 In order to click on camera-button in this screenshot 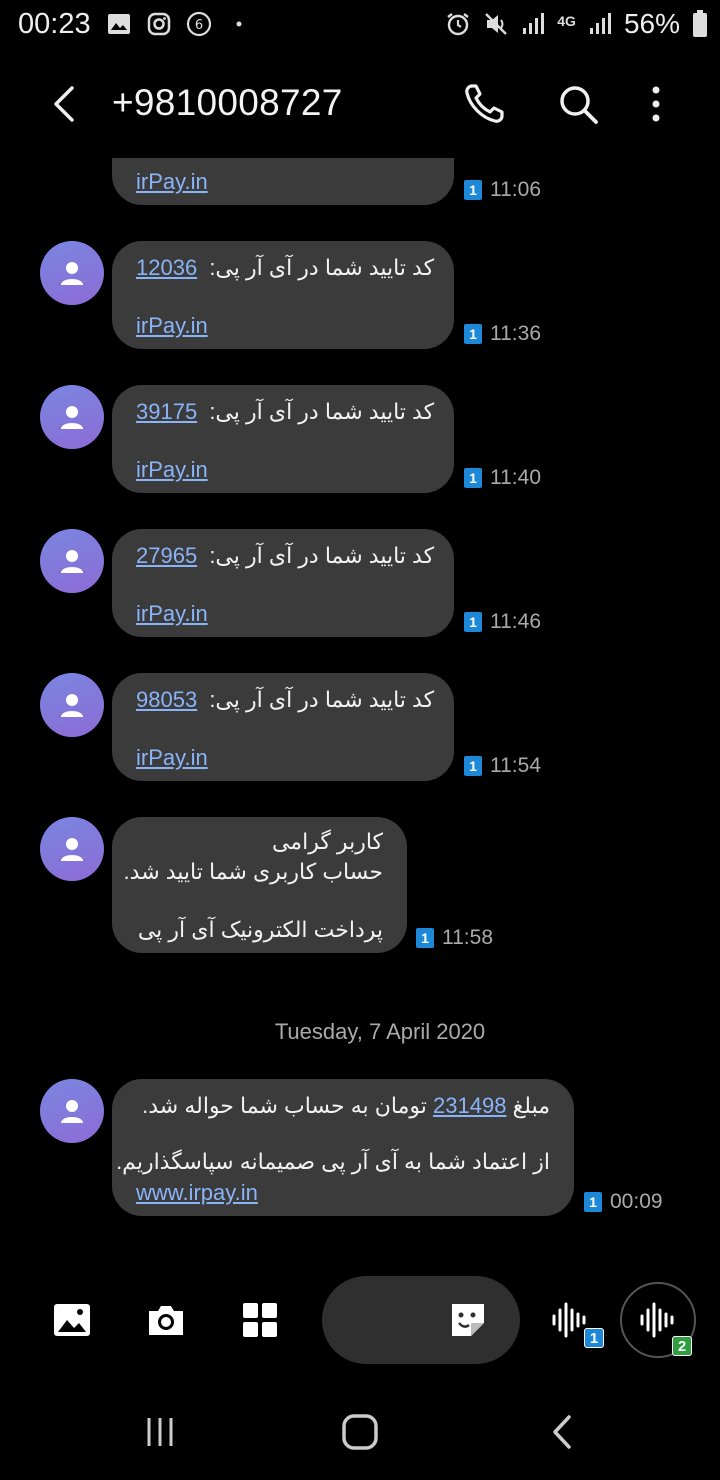, I will do `click(166, 1320)`.